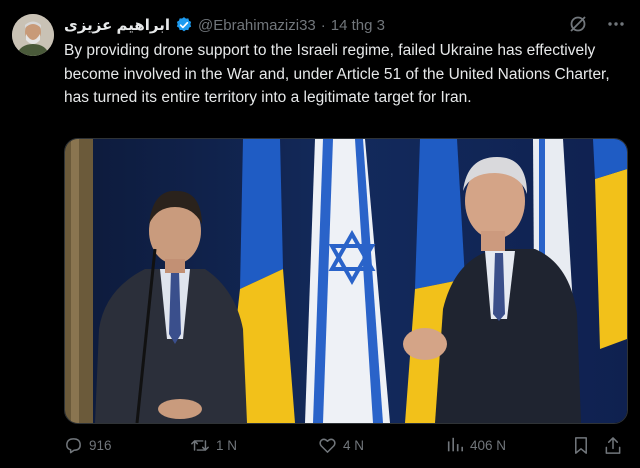 The height and width of the screenshot is (468, 640). What do you see at coordinates (117, 25) in the screenshot?
I see `author-name: ابراهیم عزیزی` at bounding box center [117, 25].